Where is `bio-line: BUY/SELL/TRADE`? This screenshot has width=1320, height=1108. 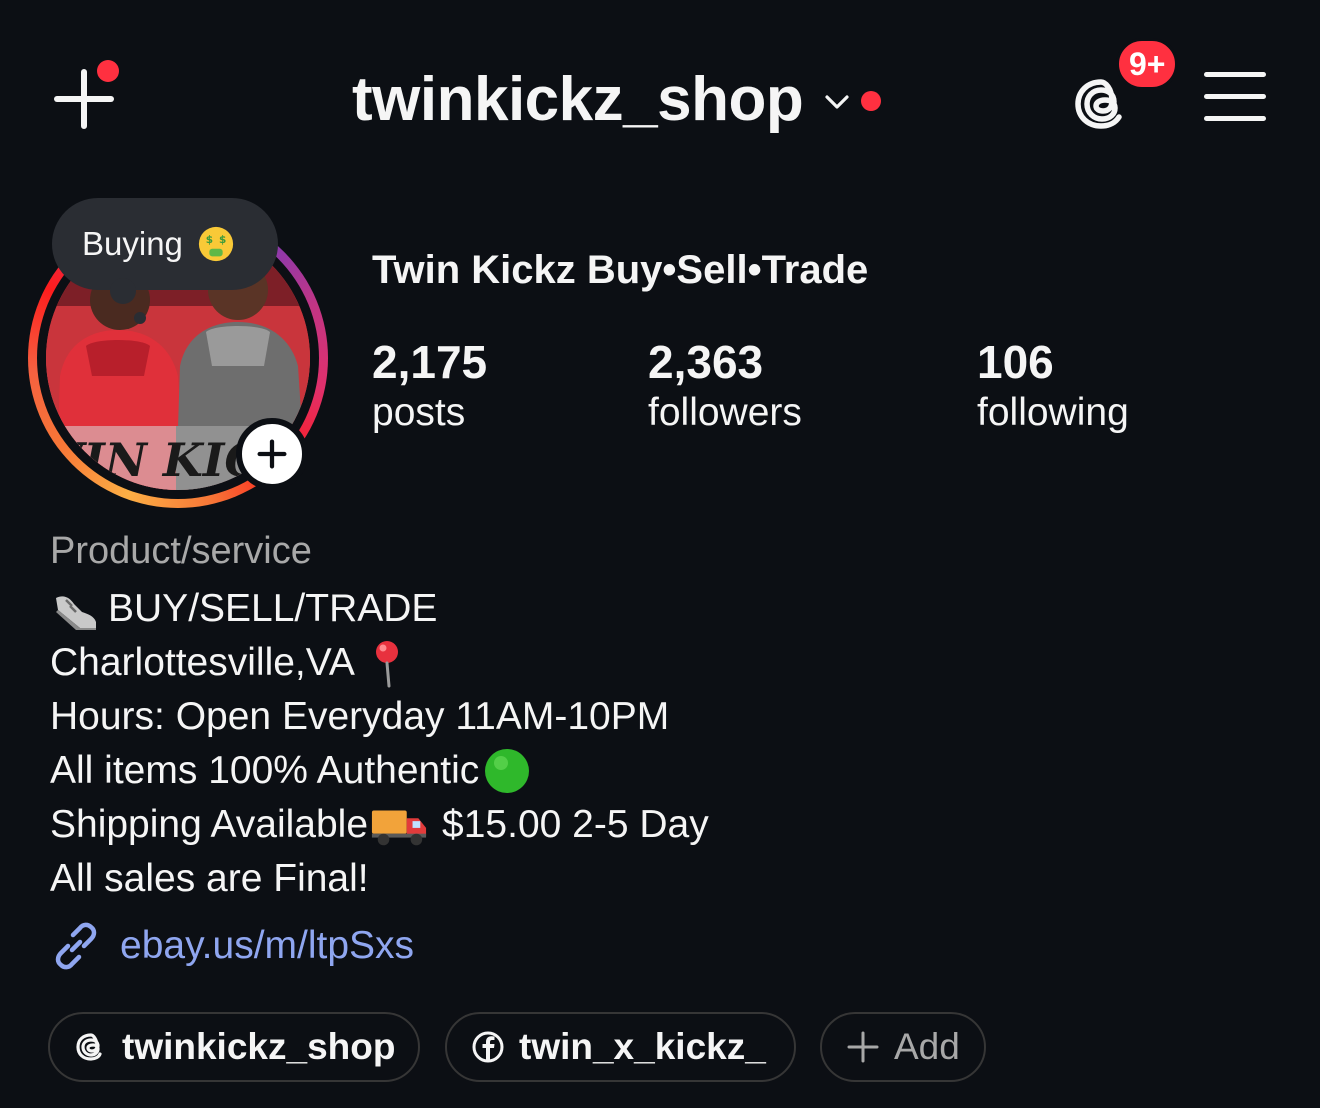
bio-line: BUY/SELL/TRADE is located at coordinates (379, 609).